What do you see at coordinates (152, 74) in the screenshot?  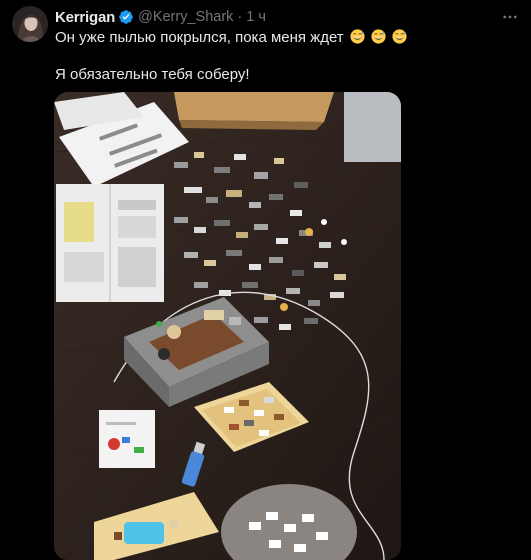 I see `tweet-text-line-2: Я обязательно тебя соберу!` at bounding box center [152, 74].